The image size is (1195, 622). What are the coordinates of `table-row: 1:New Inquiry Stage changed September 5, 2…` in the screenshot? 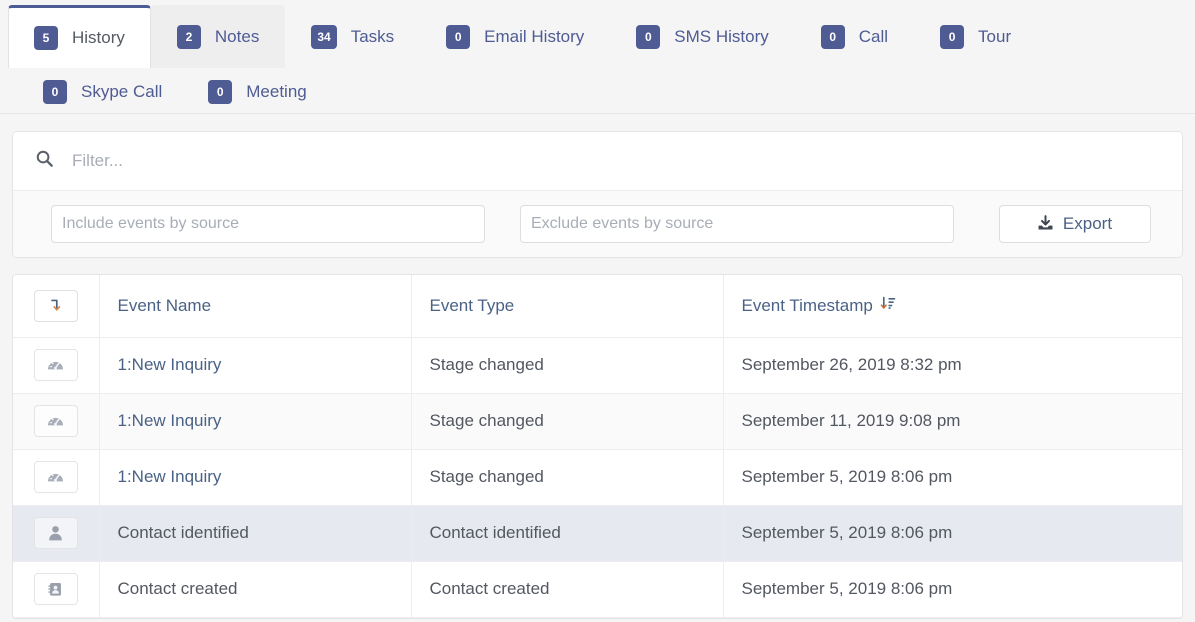 It's located at (597, 477).